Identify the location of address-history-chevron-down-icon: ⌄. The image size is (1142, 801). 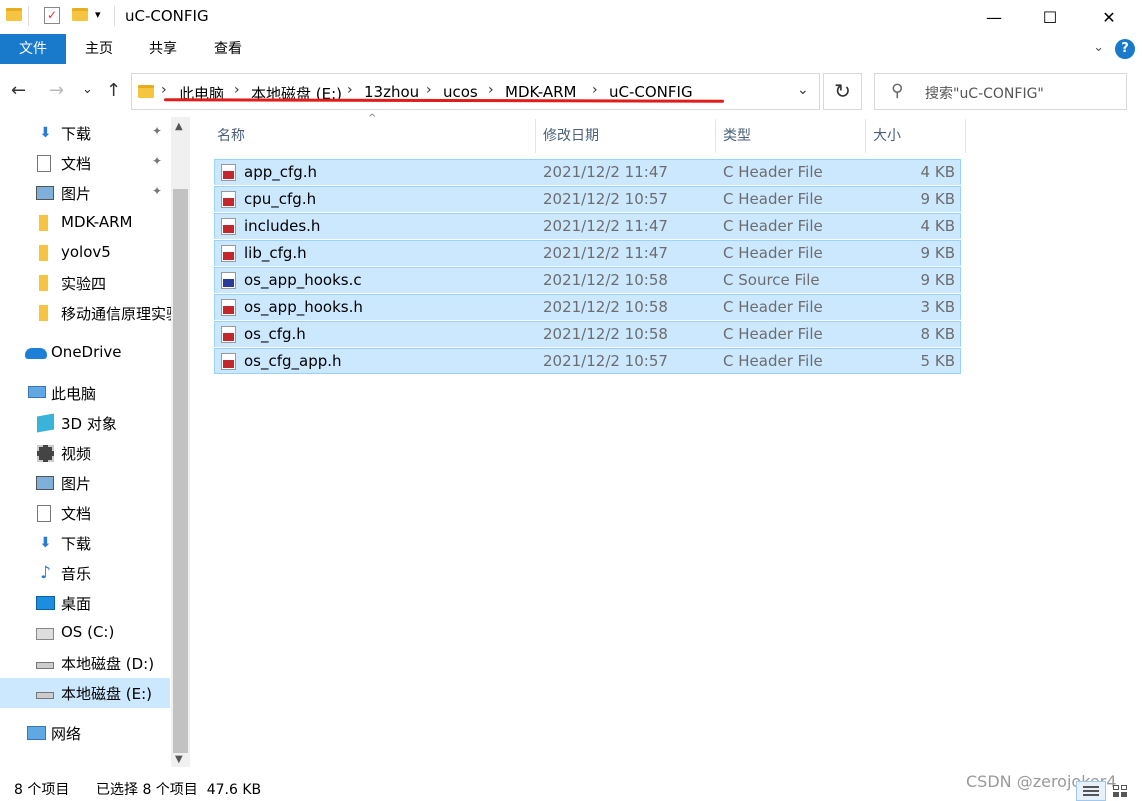
(803, 90).